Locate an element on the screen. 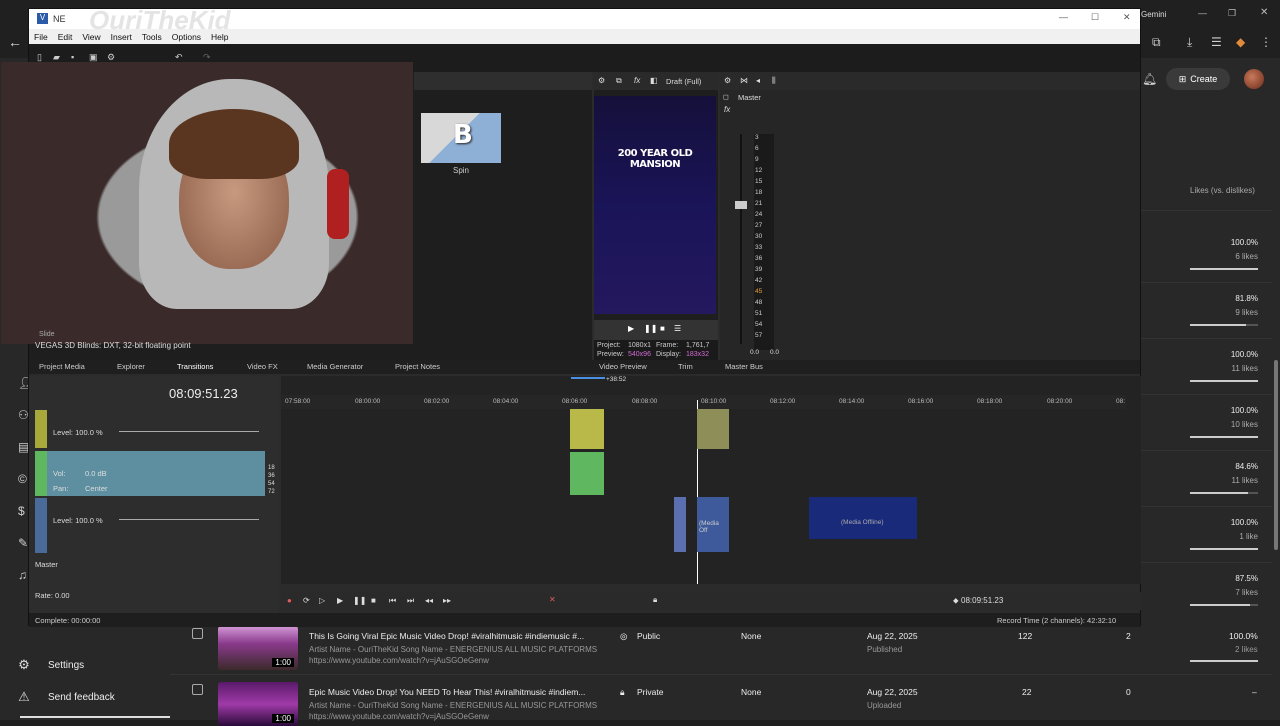 The height and width of the screenshot is (726, 1280). vegas-minimize-icon: — is located at coordinates (1063, 17).